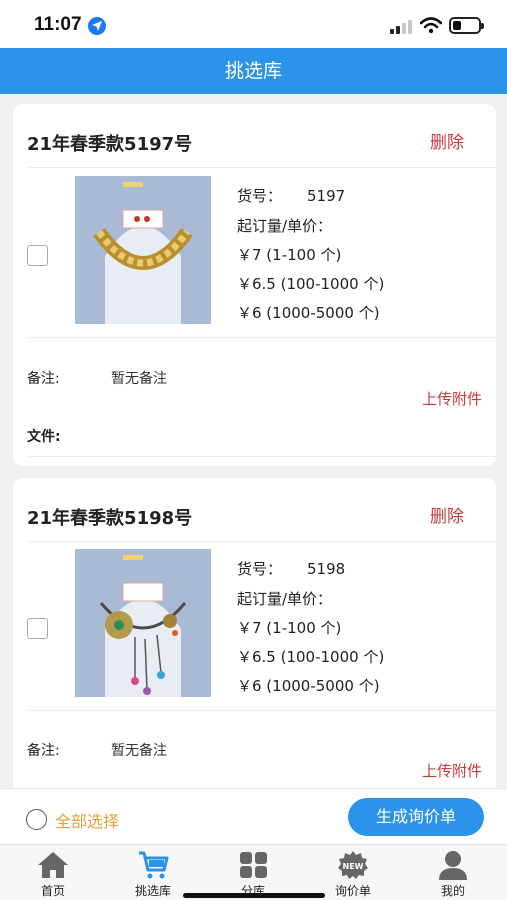 This screenshot has height=900, width=507. I want to click on flower-pendant-necklace-photo, so click(143, 623).